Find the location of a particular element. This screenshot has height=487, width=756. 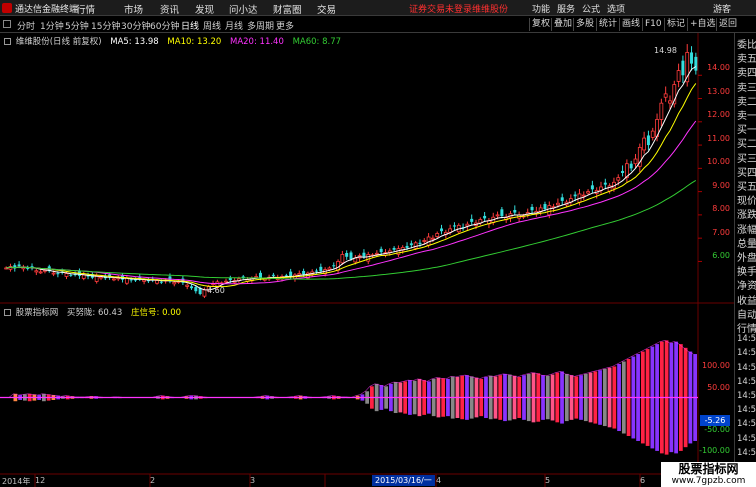

sysmenu-xuanxiang: 选项 is located at coordinates (616, 8).